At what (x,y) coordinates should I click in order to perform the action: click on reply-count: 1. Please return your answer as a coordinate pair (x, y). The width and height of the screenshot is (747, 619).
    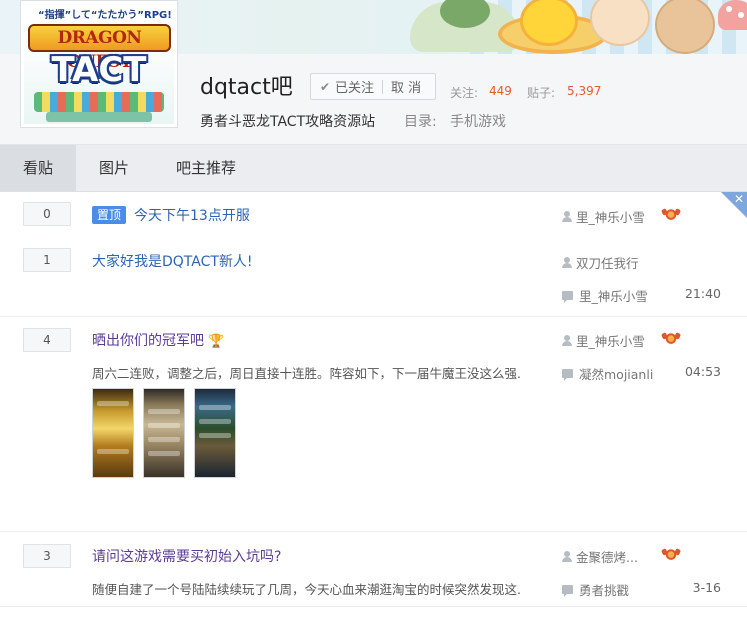
    Looking at the image, I should click on (47, 260).